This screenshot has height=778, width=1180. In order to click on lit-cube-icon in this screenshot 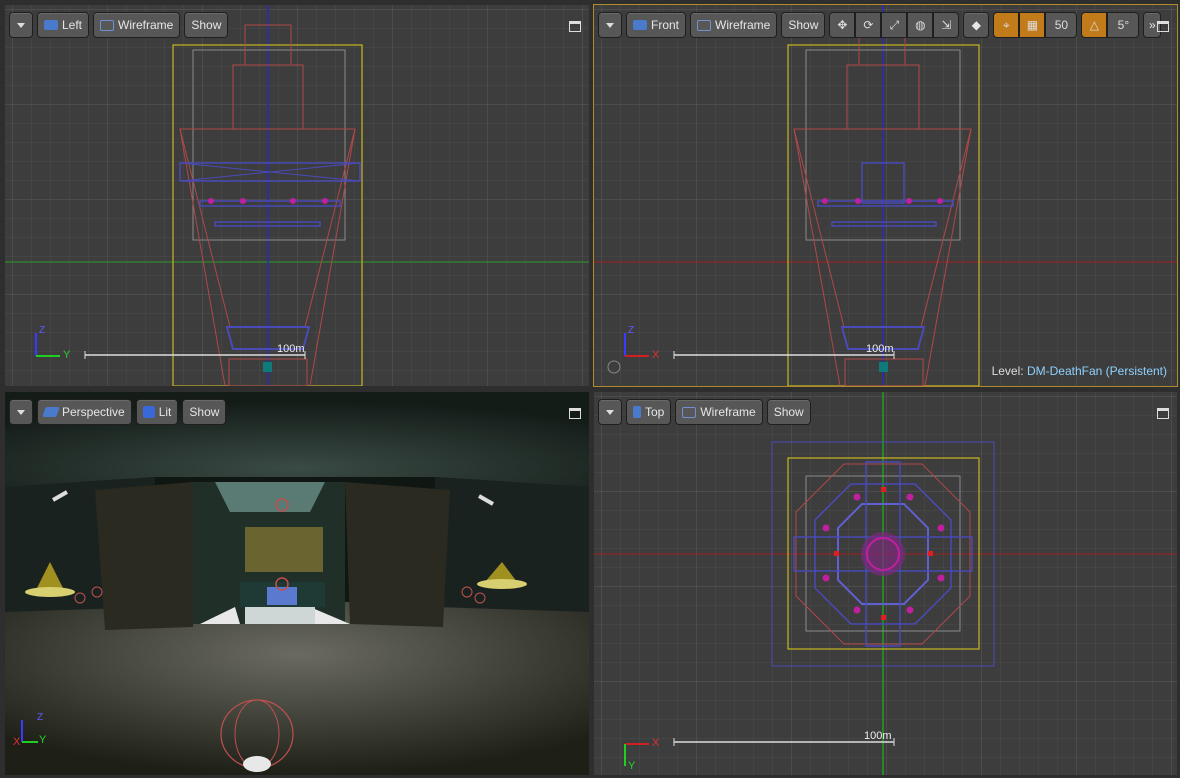, I will do `click(148, 412)`.